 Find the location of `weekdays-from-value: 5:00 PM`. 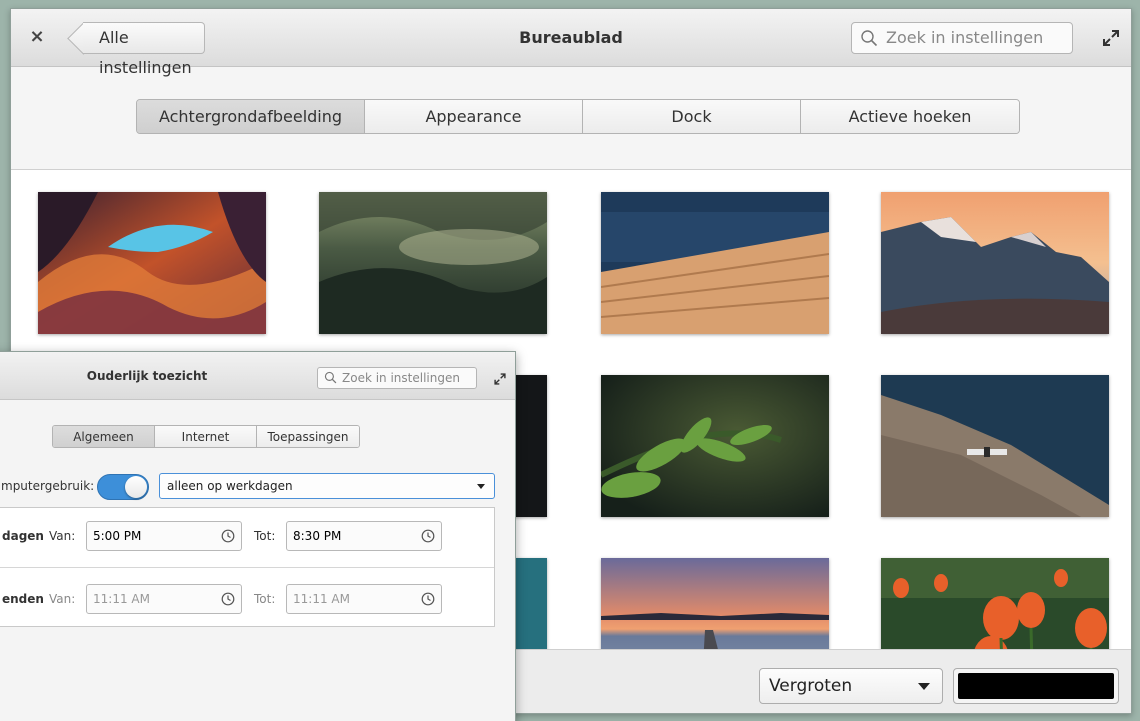

weekdays-from-value: 5:00 PM is located at coordinates (117, 536).